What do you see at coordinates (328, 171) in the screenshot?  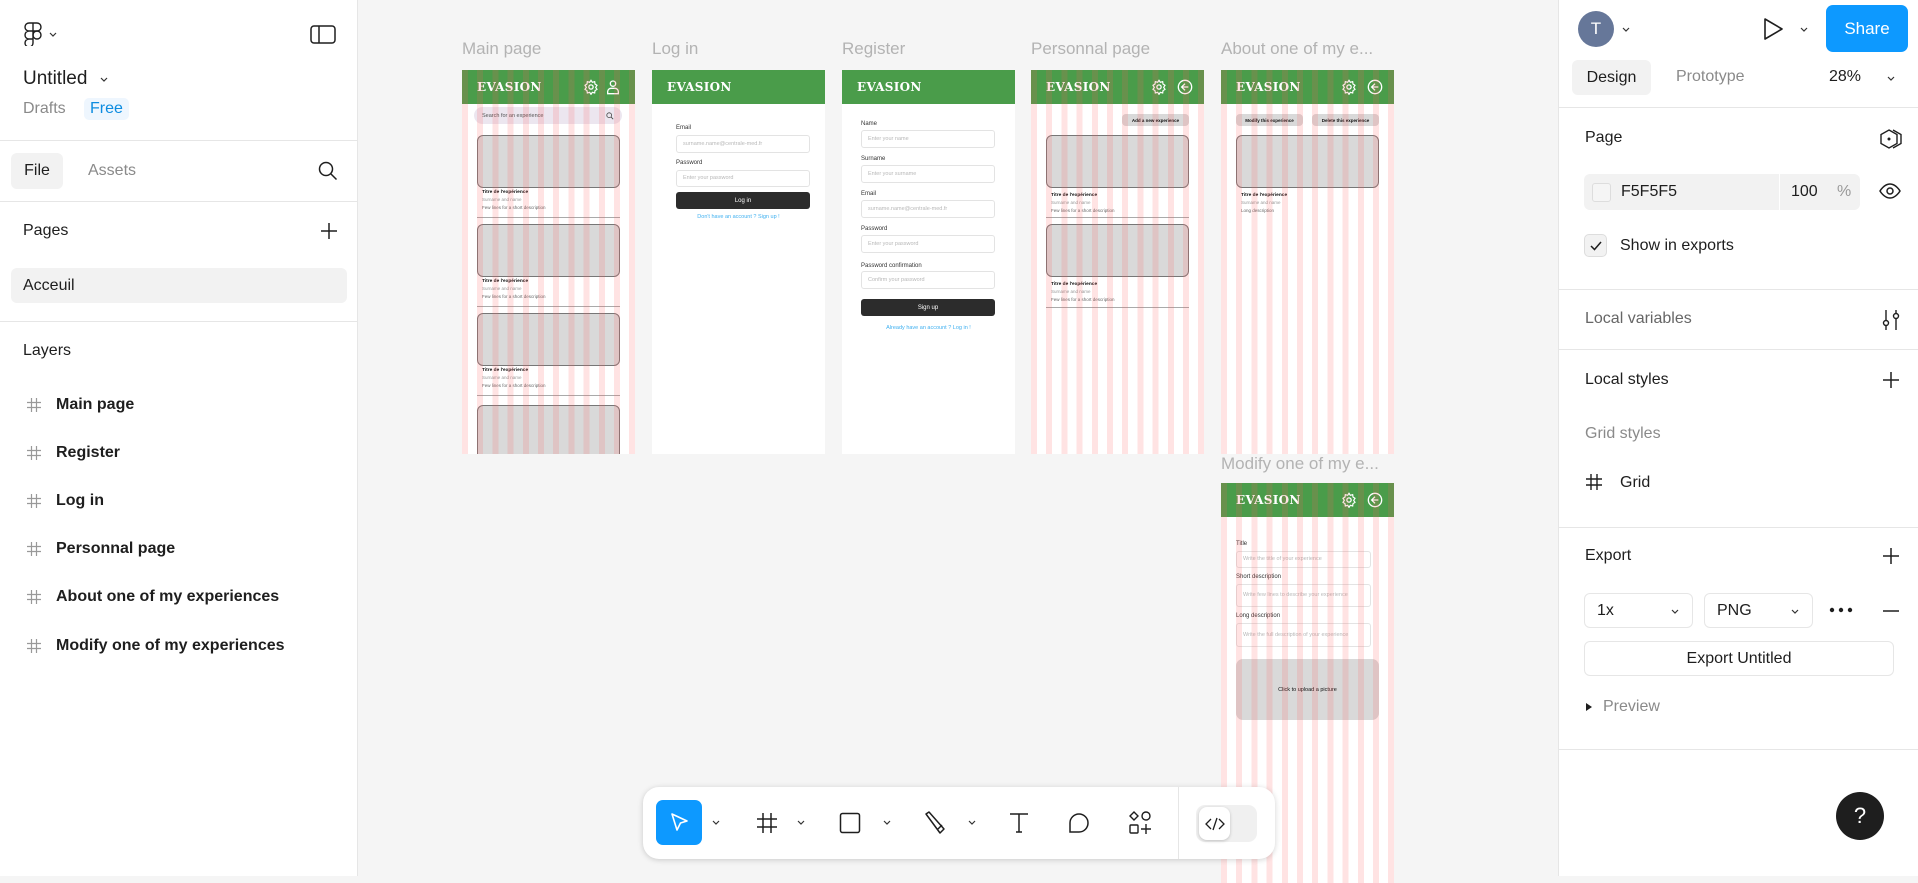 I see `search-icon` at bounding box center [328, 171].